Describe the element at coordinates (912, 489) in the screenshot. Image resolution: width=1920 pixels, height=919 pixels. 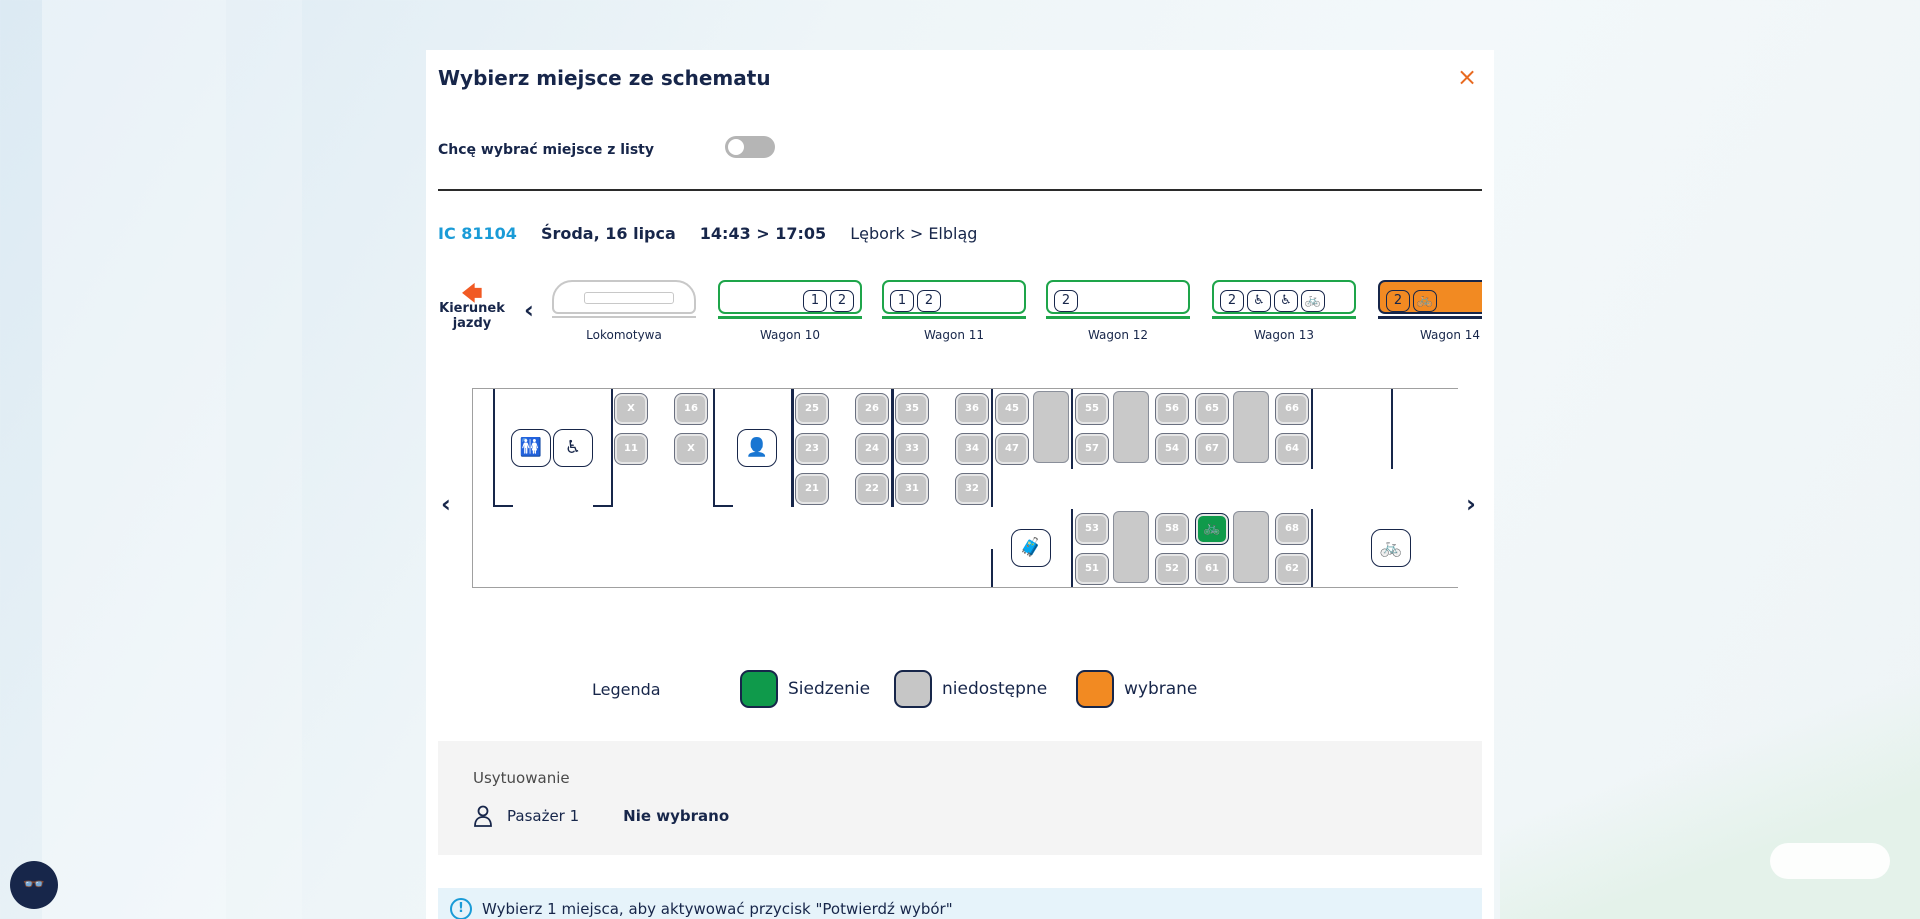
I see `seat-31: 31` at that location.